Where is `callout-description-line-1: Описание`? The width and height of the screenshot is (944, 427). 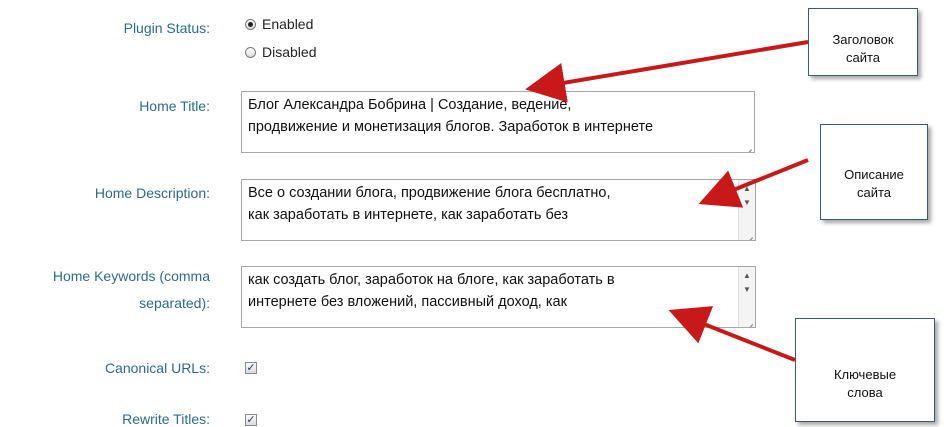 callout-description-line-1: Описание is located at coordinates (874, 174).